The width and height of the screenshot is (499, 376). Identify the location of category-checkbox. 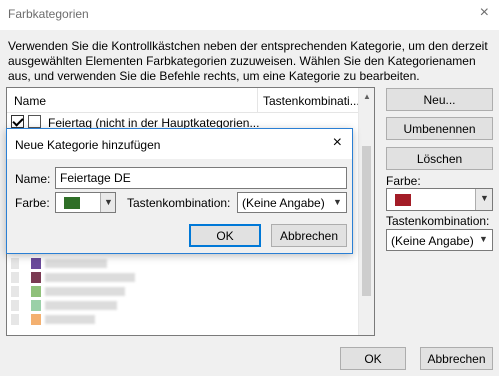
(17, 121).